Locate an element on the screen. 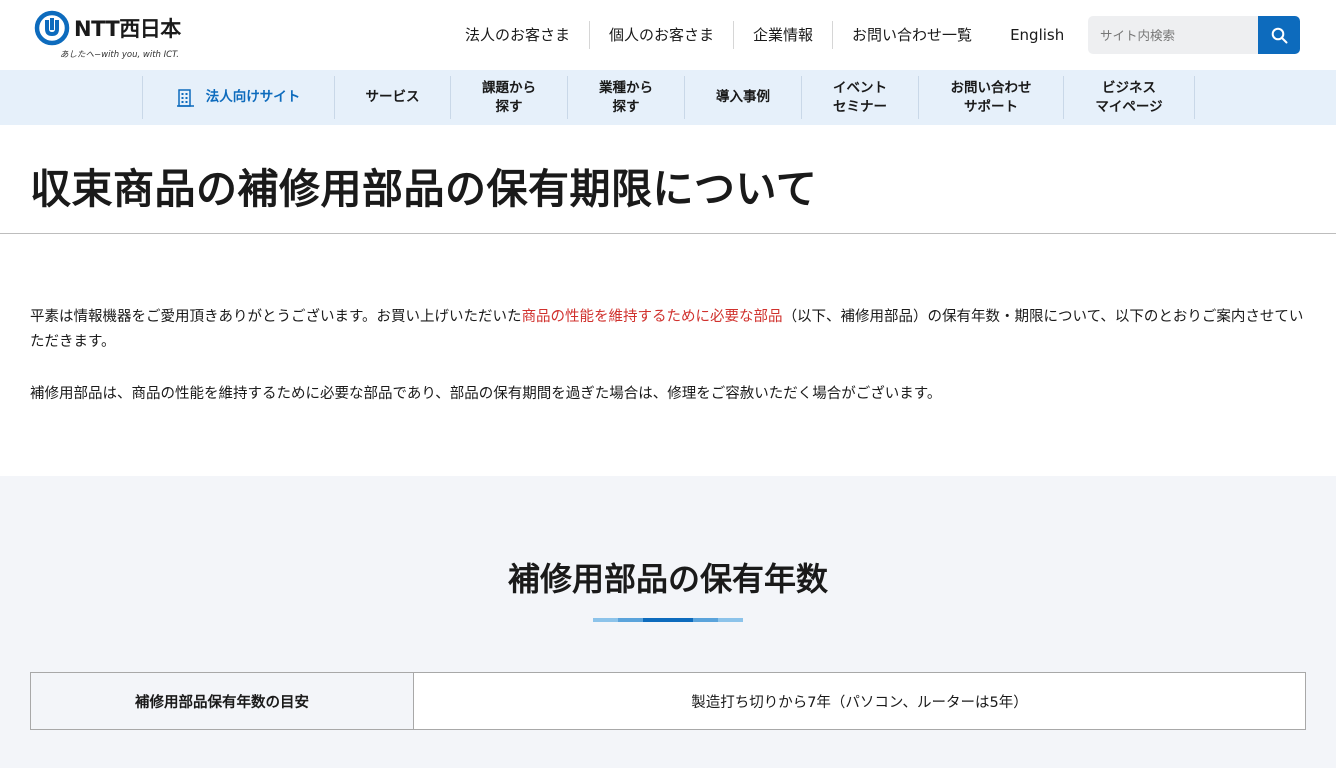 This screenshot has height=768, width=1336. logo-text: NTT西日本 is located at coordinates (127, 29).